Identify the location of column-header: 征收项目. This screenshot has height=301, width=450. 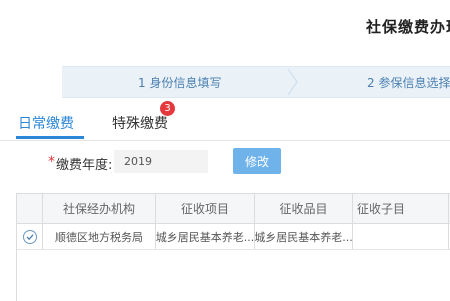
(205, 208).